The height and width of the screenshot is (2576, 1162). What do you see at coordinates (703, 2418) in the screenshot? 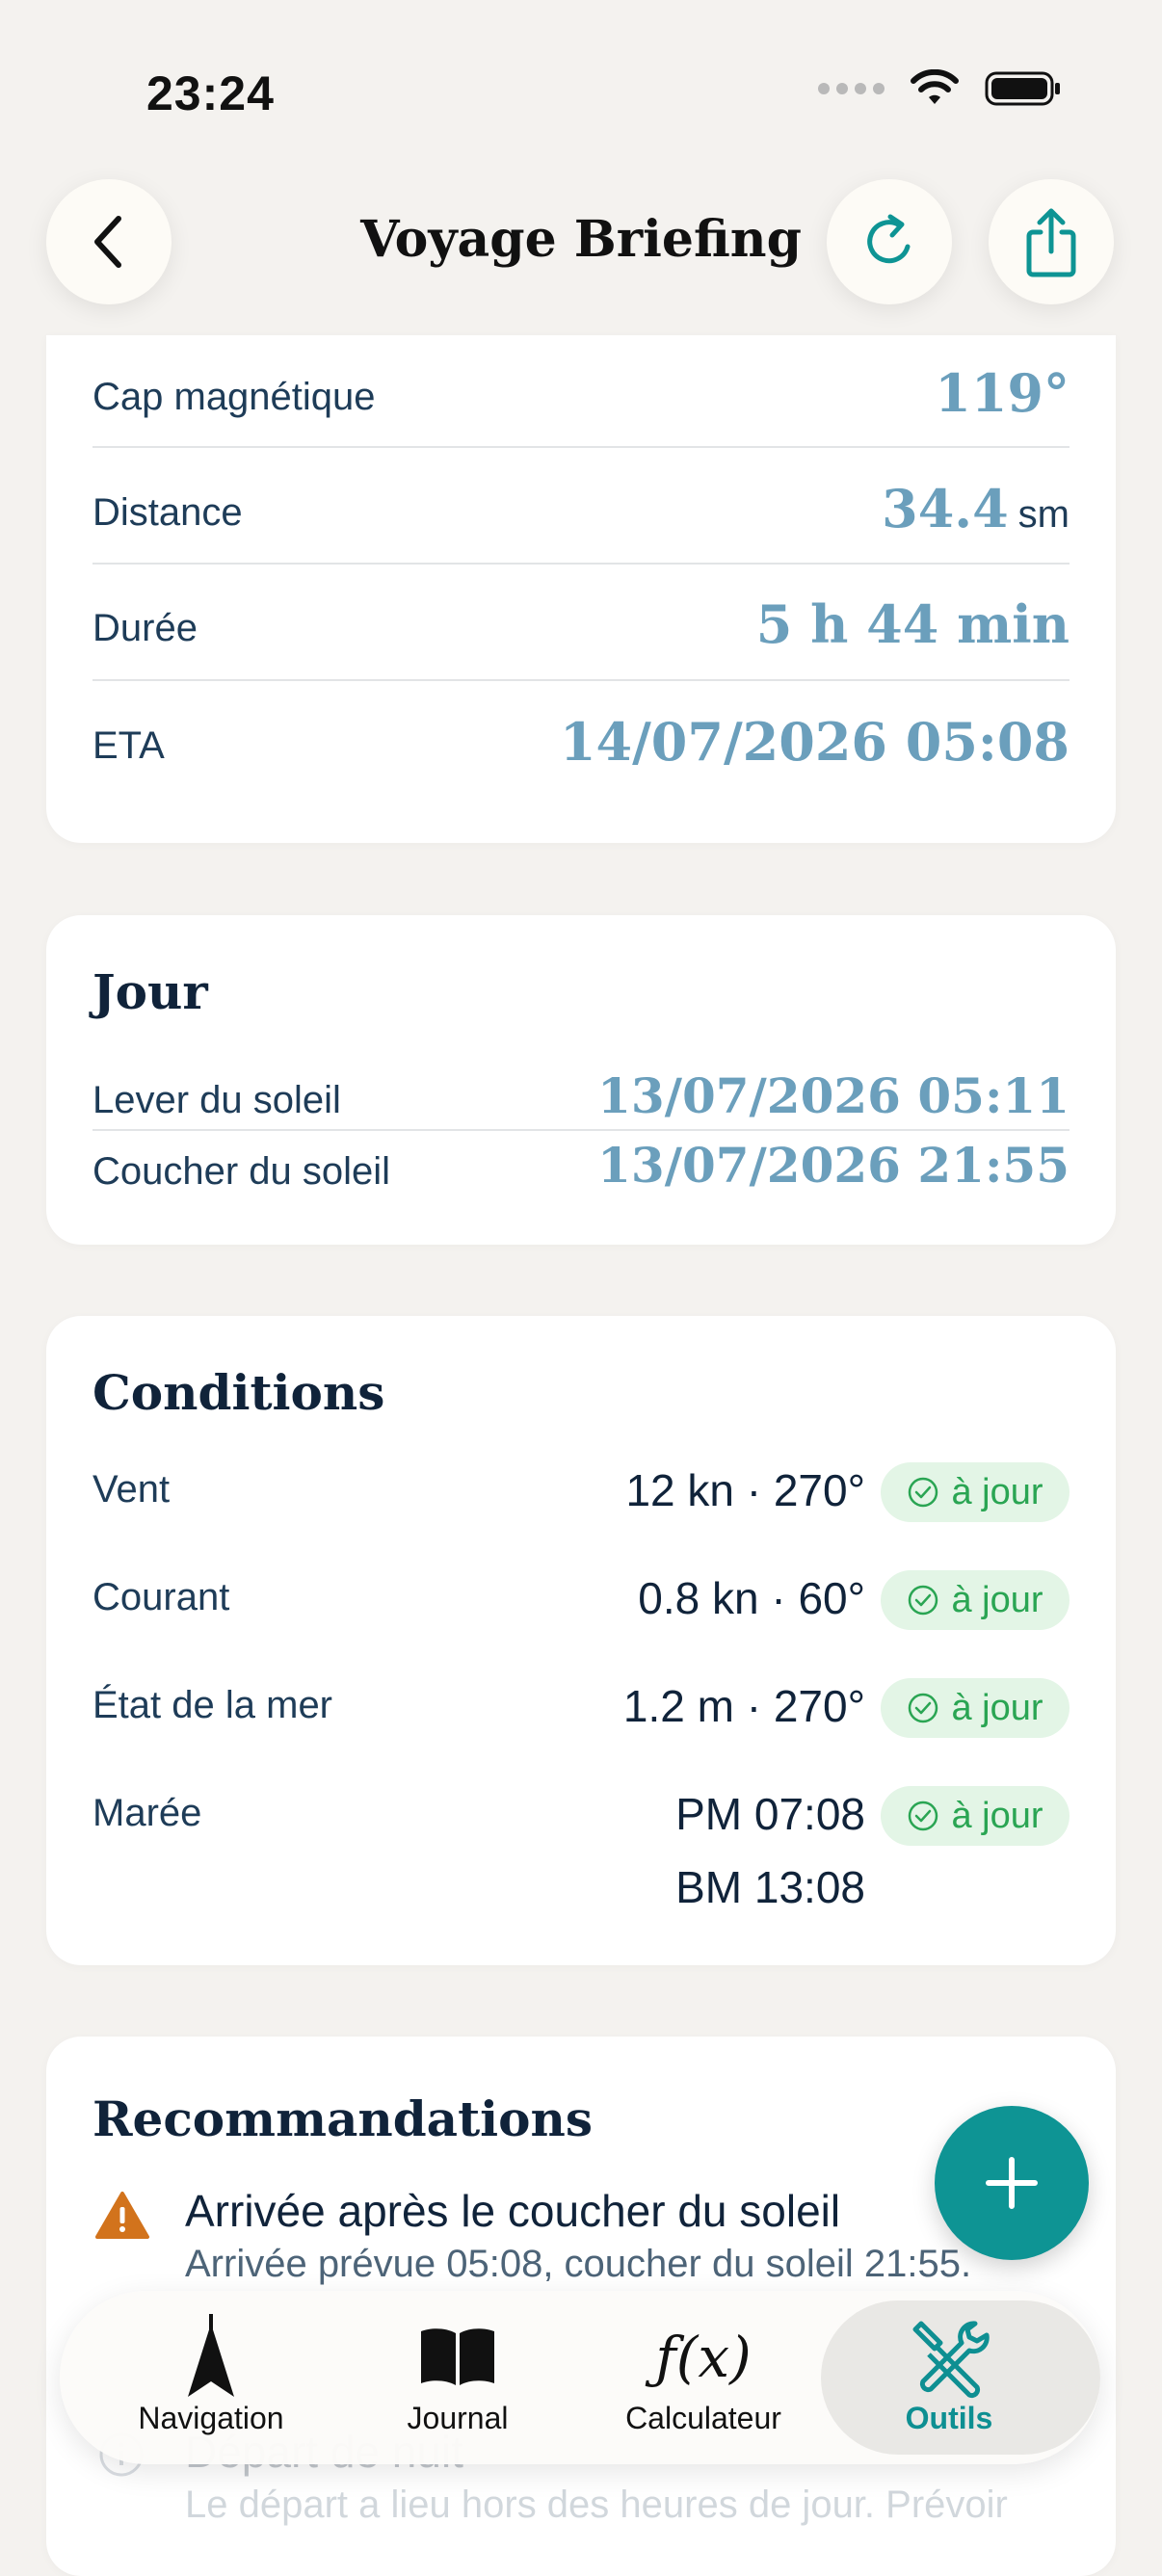
I see `tab-label: Calculateur` at bounding box center [703, 2418].